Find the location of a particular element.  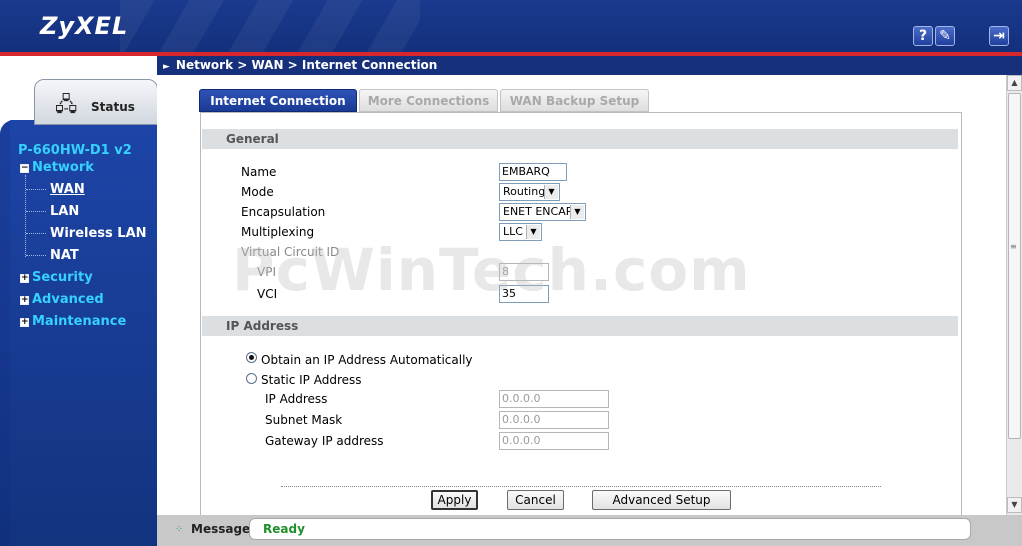

gateway-label: Gateway IP address is located at coordinates (324, 441).